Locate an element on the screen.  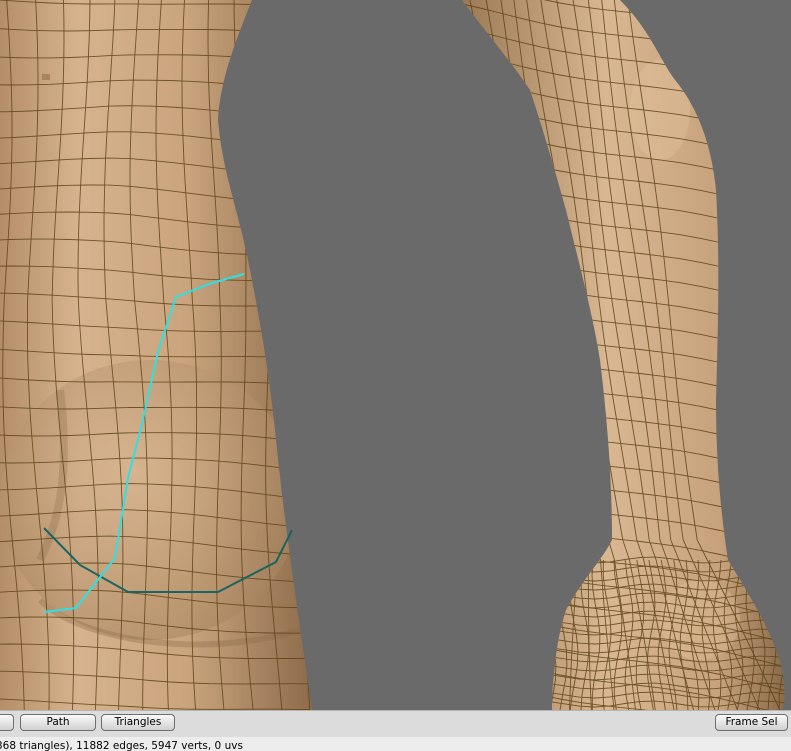
path-button: Path is located at coordinates (58, 722).